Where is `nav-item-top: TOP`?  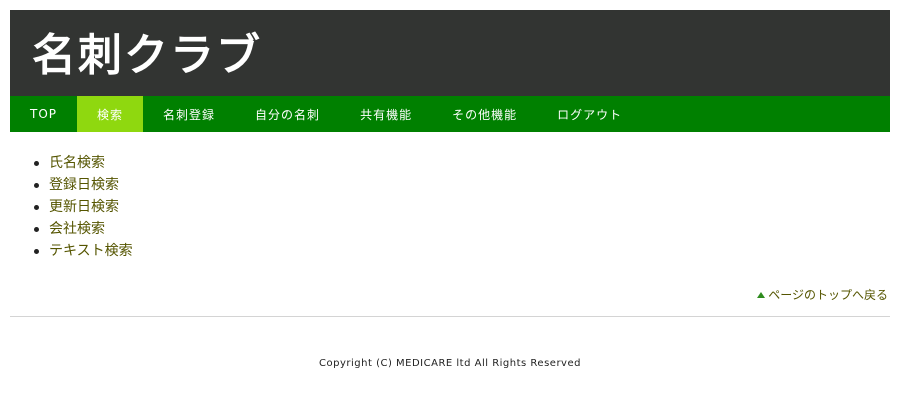
nav-item-top: TOP is located at coordinates (43, 114).